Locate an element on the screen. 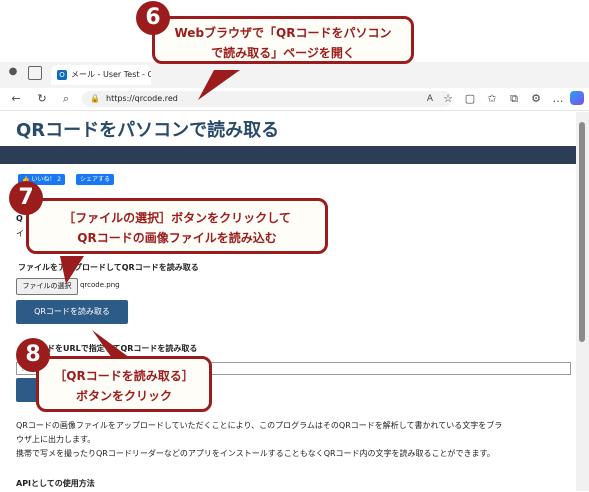 The image size is (589, 492). callout-6-pointer is located at coordinates (219, 85).